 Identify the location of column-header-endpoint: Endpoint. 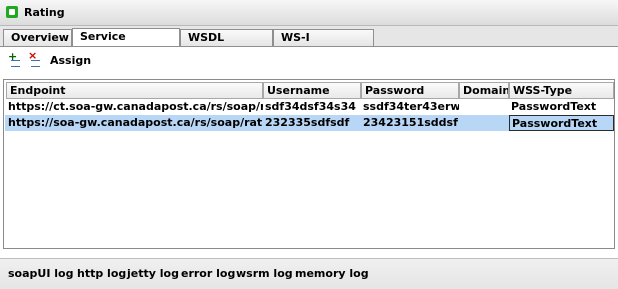
(134, 90).